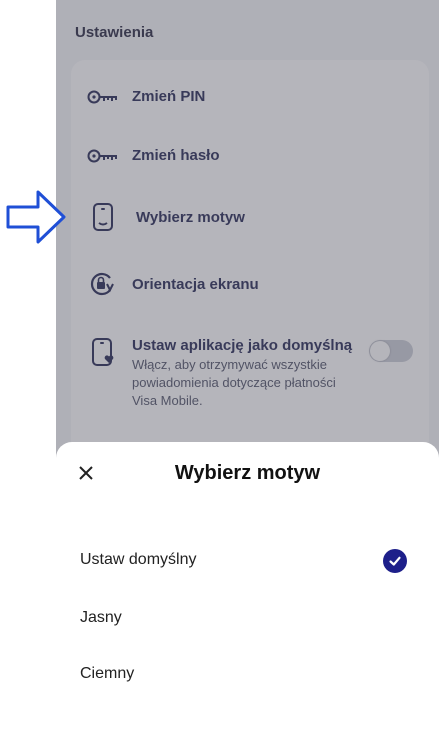 This screenshot has width=439, height=735. I want to click on sheet-title: Wybierz motyw, so click(247, 473).